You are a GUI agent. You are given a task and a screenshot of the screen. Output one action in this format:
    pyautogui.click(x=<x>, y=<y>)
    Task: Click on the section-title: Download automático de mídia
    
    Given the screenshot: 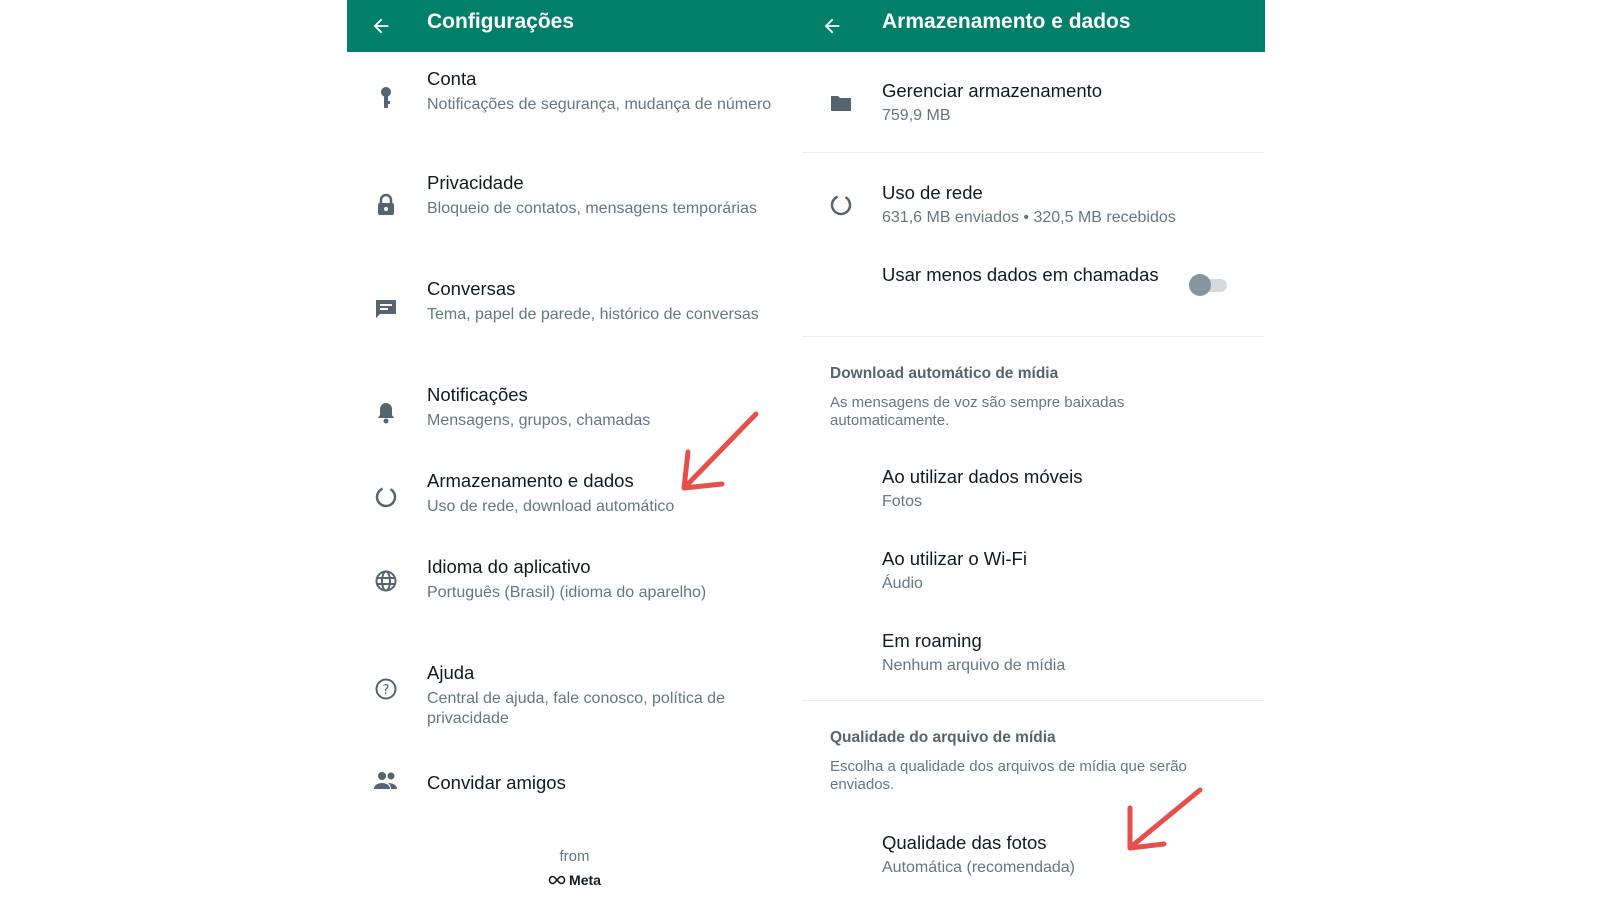 What is the action you would take?
    pyautogui.click(x=944, y=373)
    